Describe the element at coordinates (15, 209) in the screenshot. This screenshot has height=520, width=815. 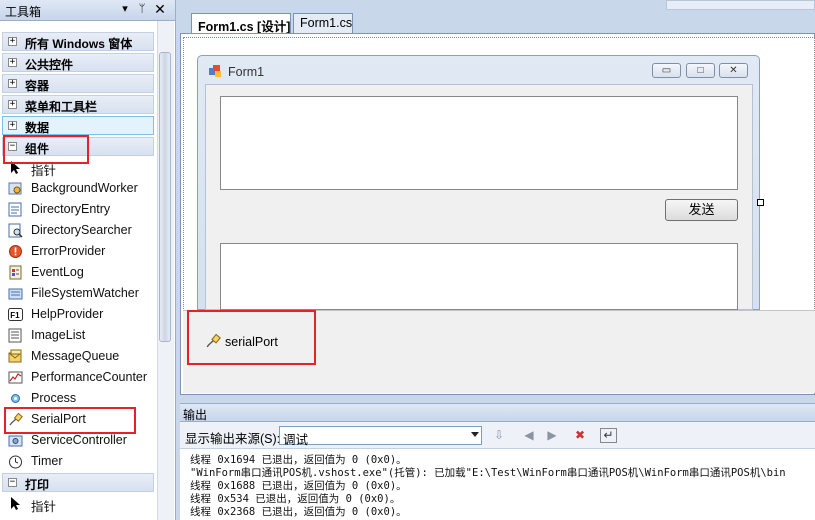
I see `directory-entry-icon` at that location.